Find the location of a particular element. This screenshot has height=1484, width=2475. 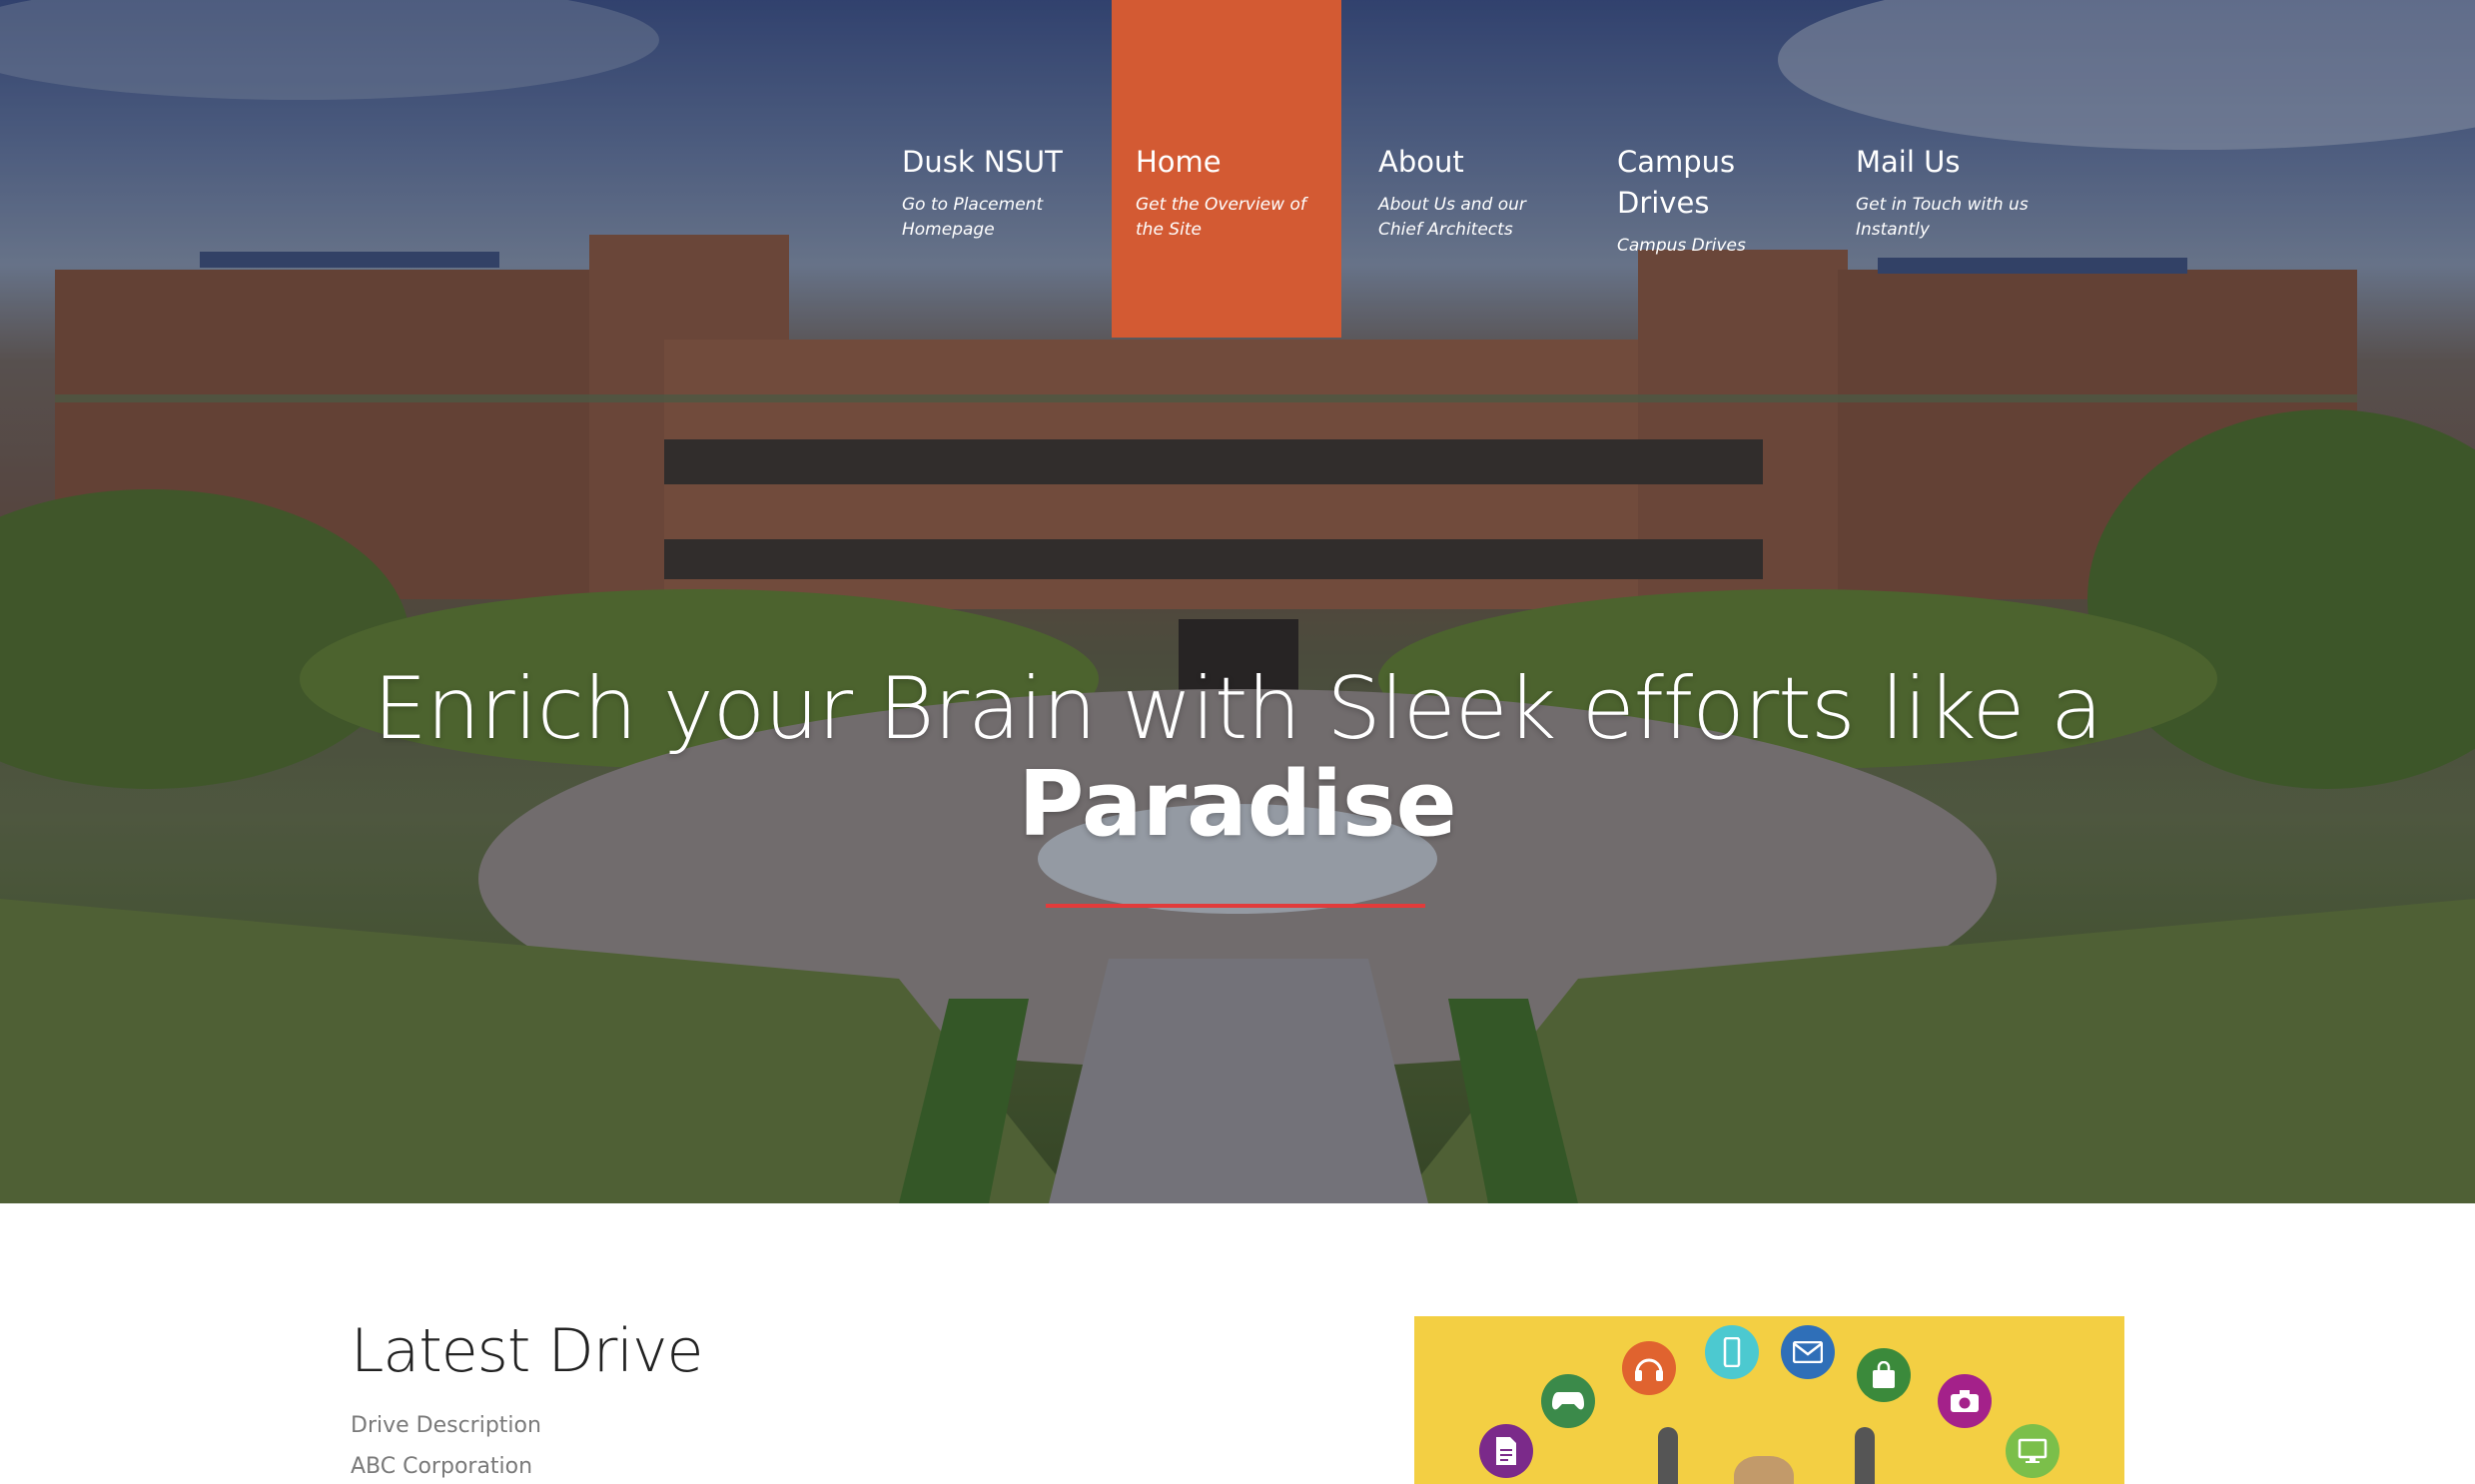

nav-item-title: Home is located at coordinates (1179, 162).